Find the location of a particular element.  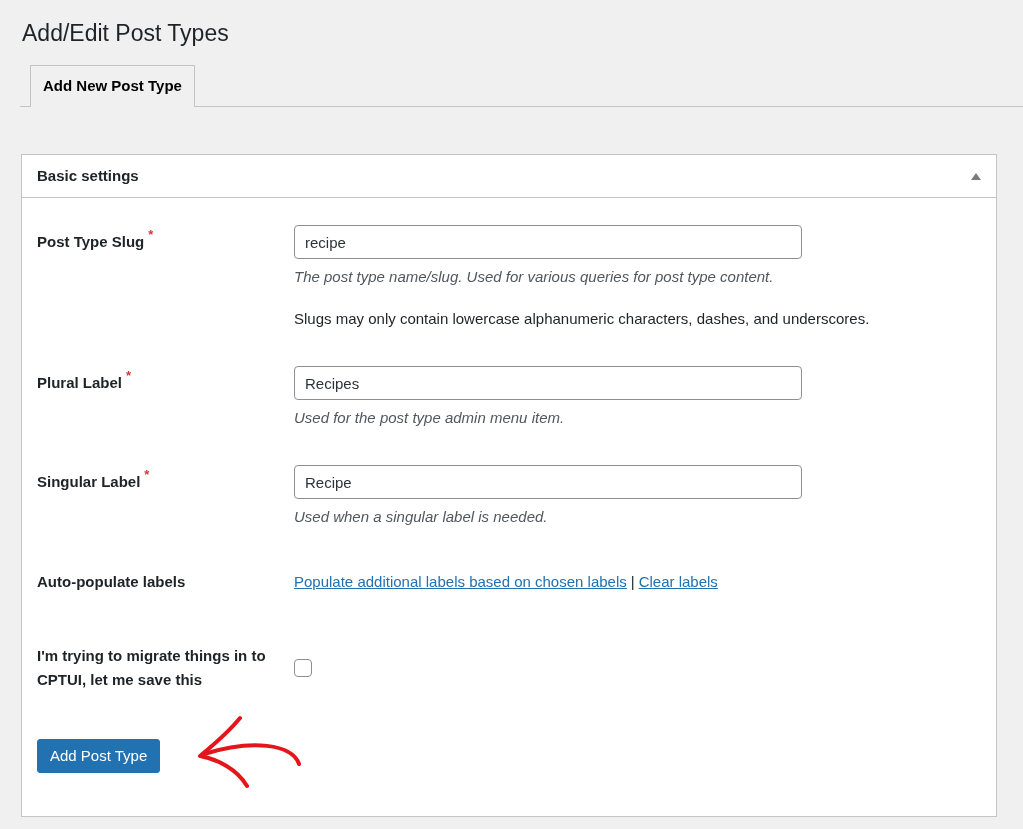

text-input: Recipe is located at coordinates (548, 482).